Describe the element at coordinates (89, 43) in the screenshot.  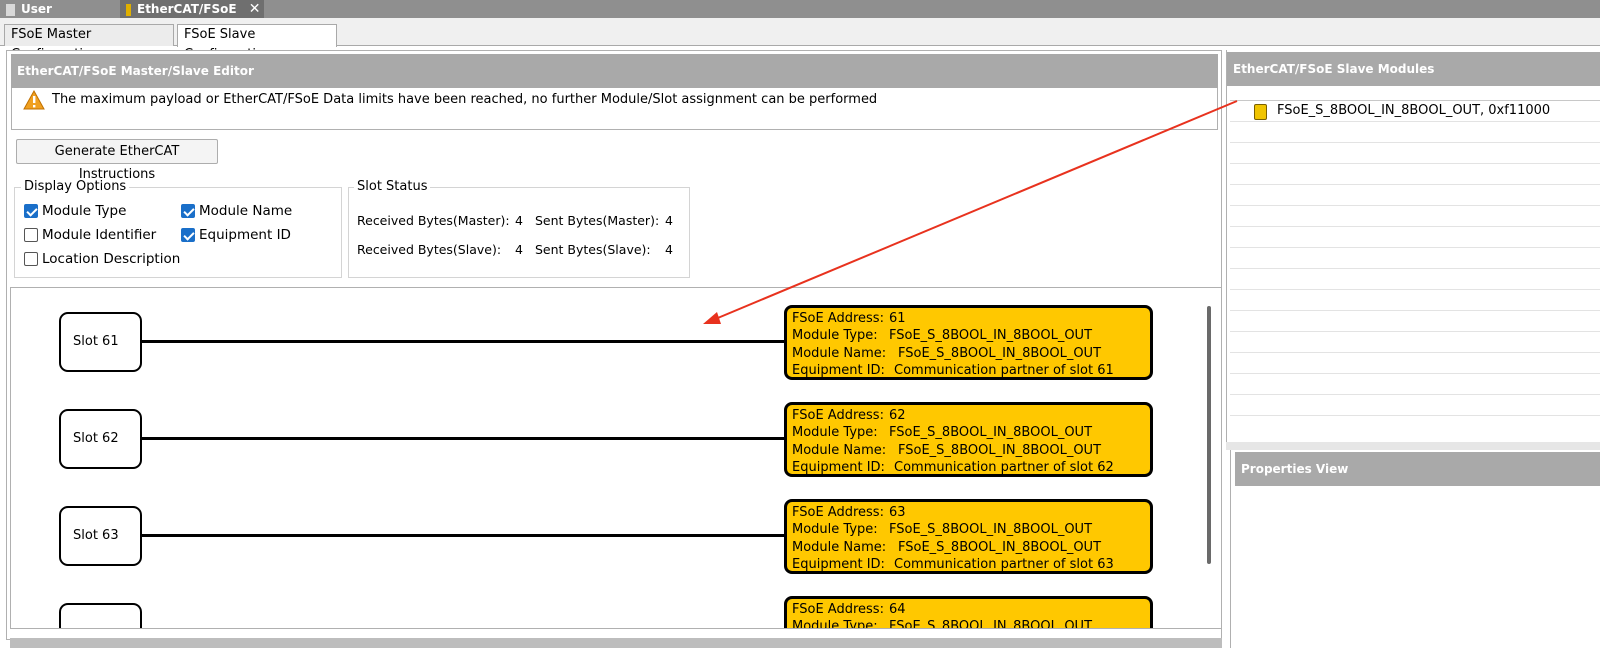
I see `tab-fsoe-master-configuration: FSoE Master Configuration` at that location.